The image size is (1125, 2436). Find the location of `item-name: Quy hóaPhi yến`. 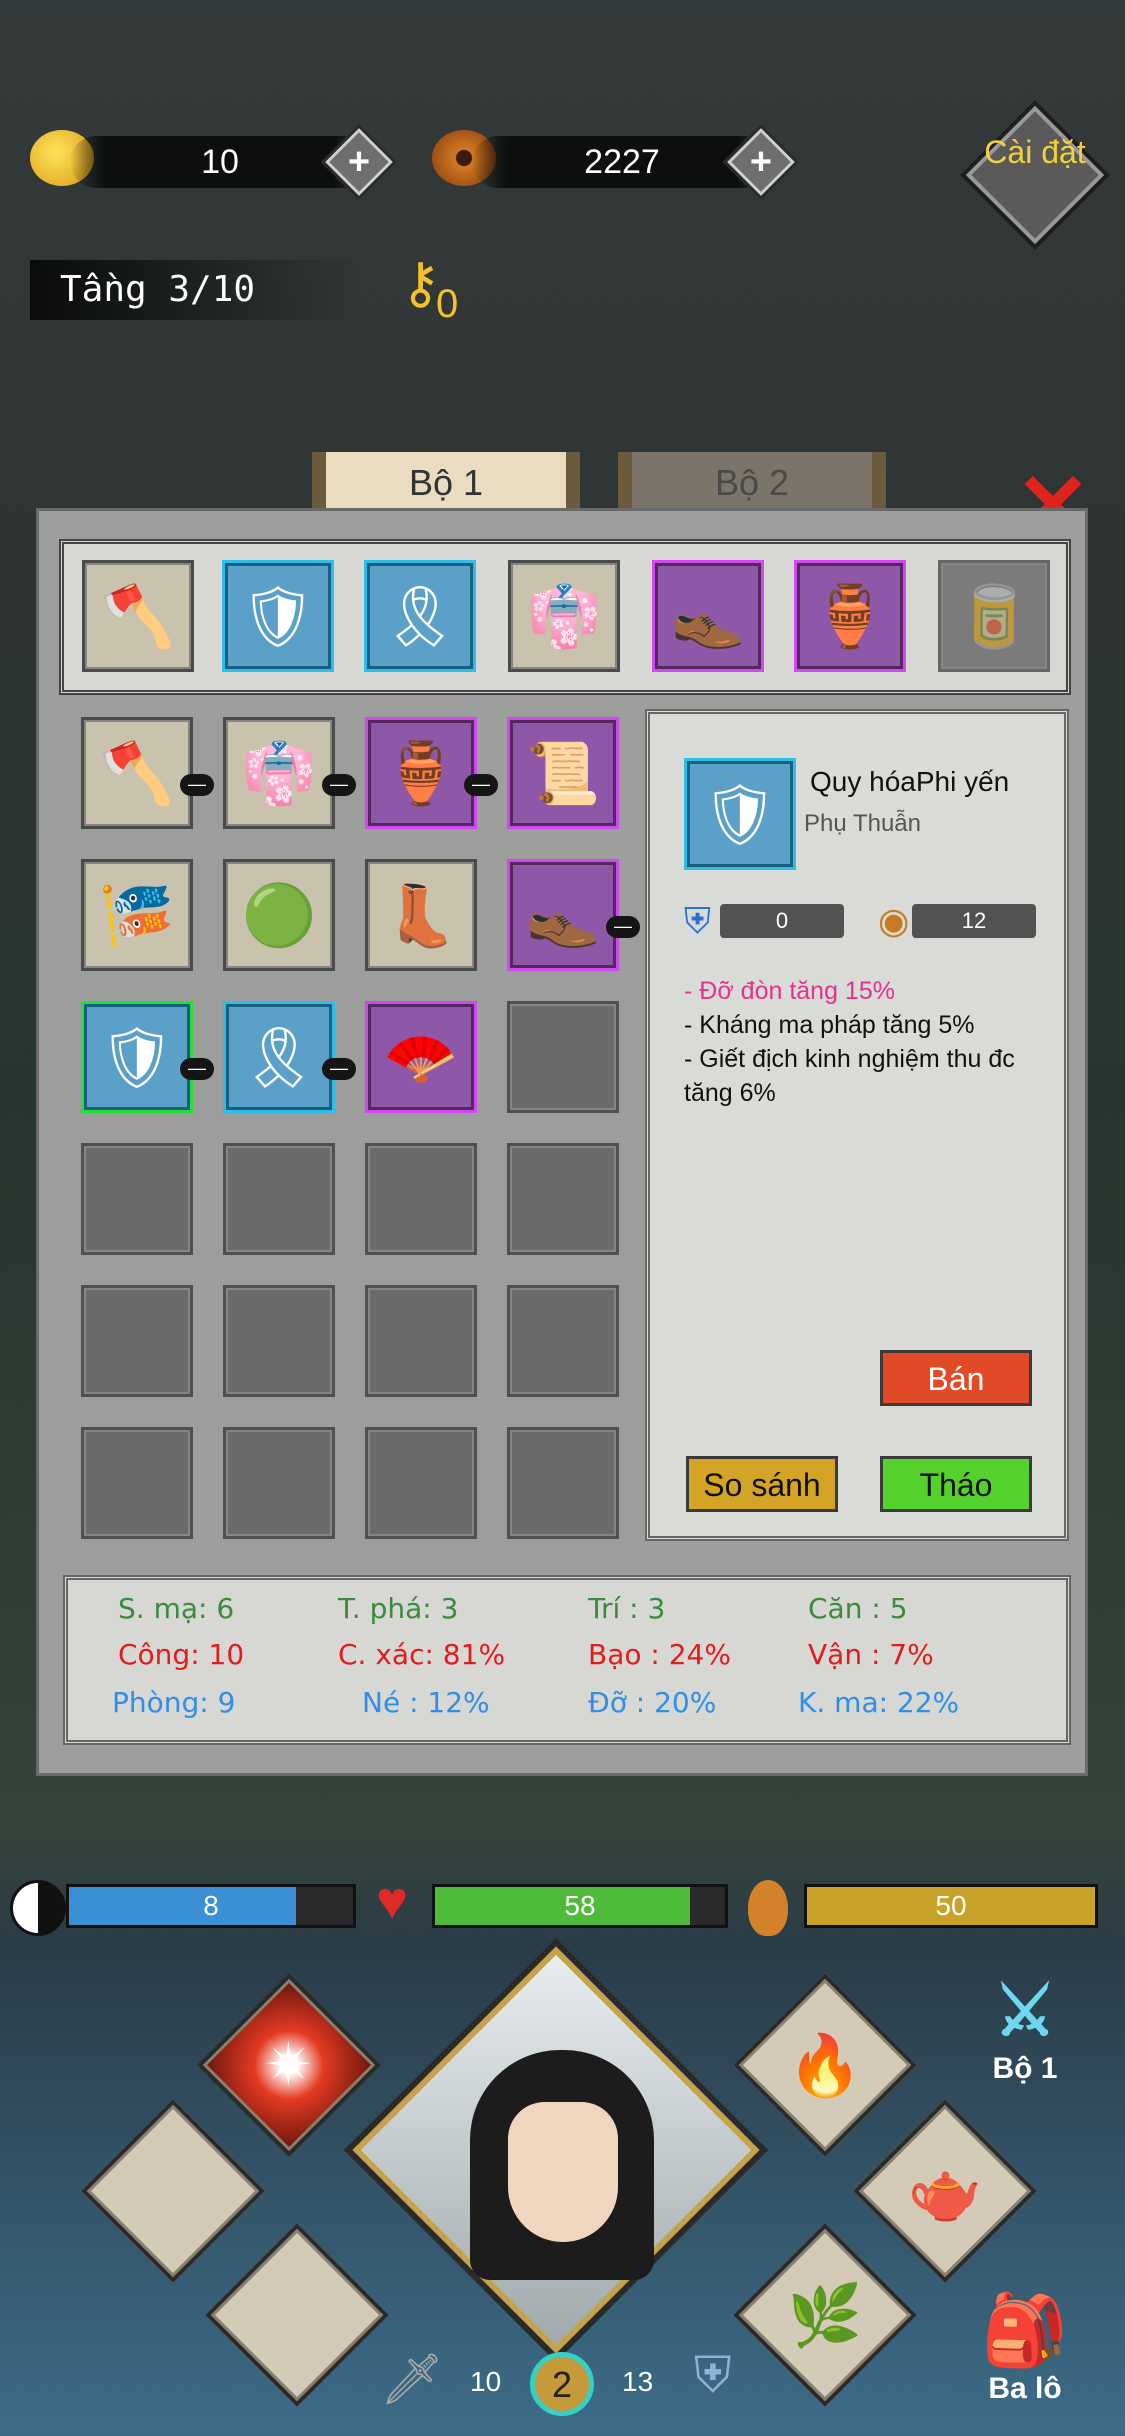

item-name: Quy hóaPhi yến is located at coordinates (910, 781).